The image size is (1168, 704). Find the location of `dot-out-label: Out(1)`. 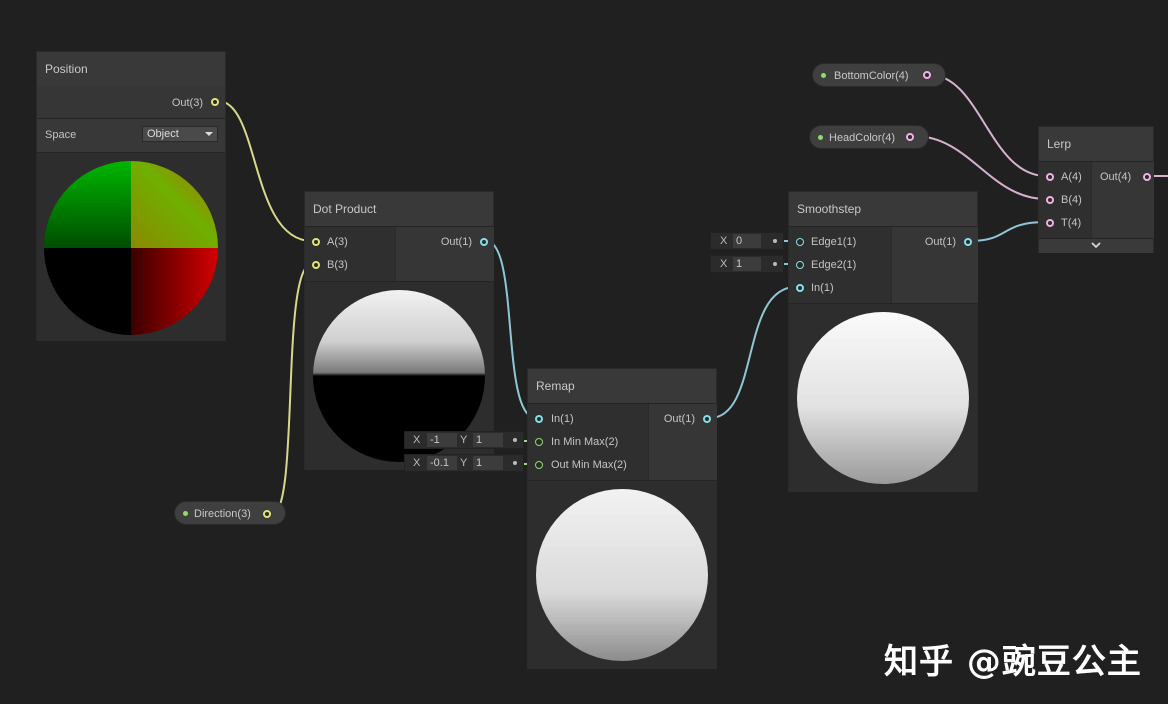

dot-out-label: Out(1) is located at coordinates (456, 242).